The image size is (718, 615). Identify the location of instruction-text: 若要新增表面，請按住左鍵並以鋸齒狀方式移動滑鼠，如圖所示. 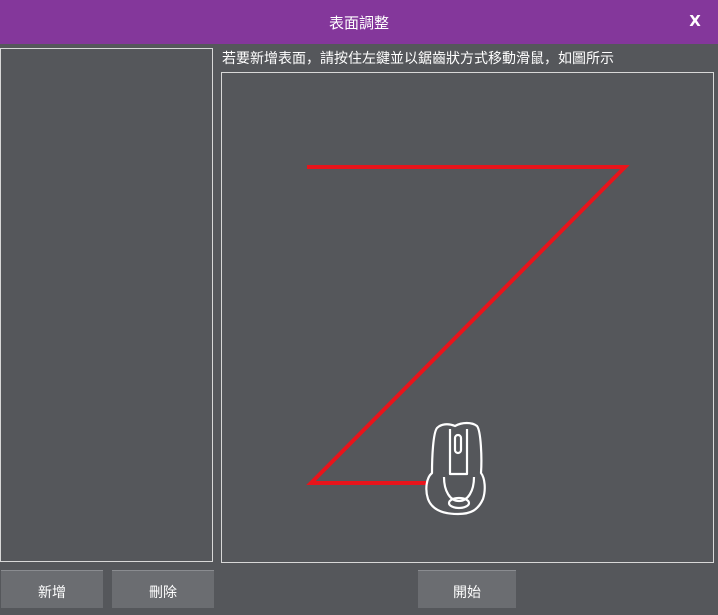
(418, 59).